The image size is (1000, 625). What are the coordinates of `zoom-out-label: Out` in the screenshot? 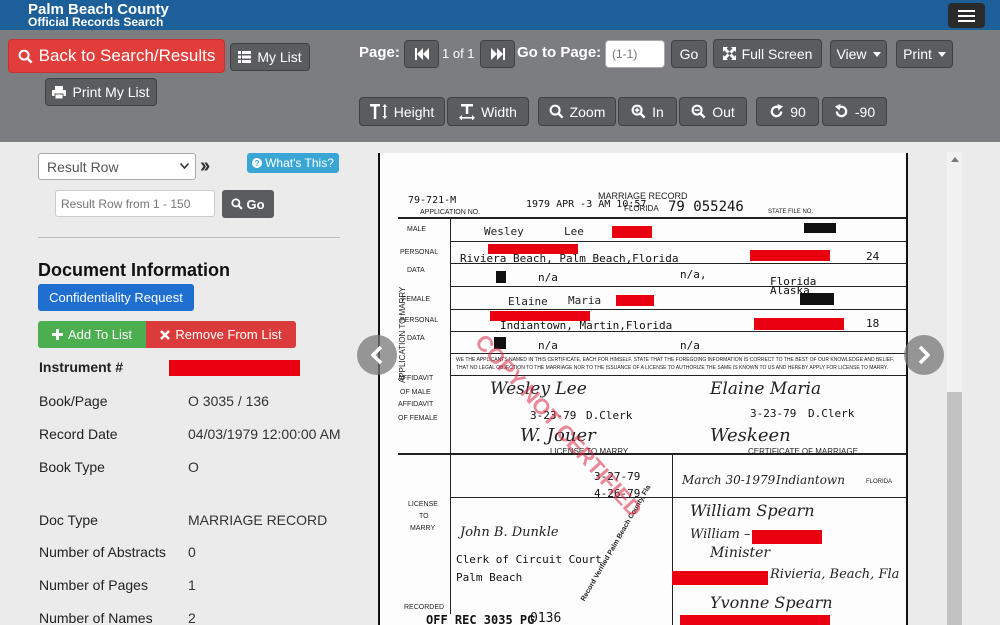 It's located at (723, 111).